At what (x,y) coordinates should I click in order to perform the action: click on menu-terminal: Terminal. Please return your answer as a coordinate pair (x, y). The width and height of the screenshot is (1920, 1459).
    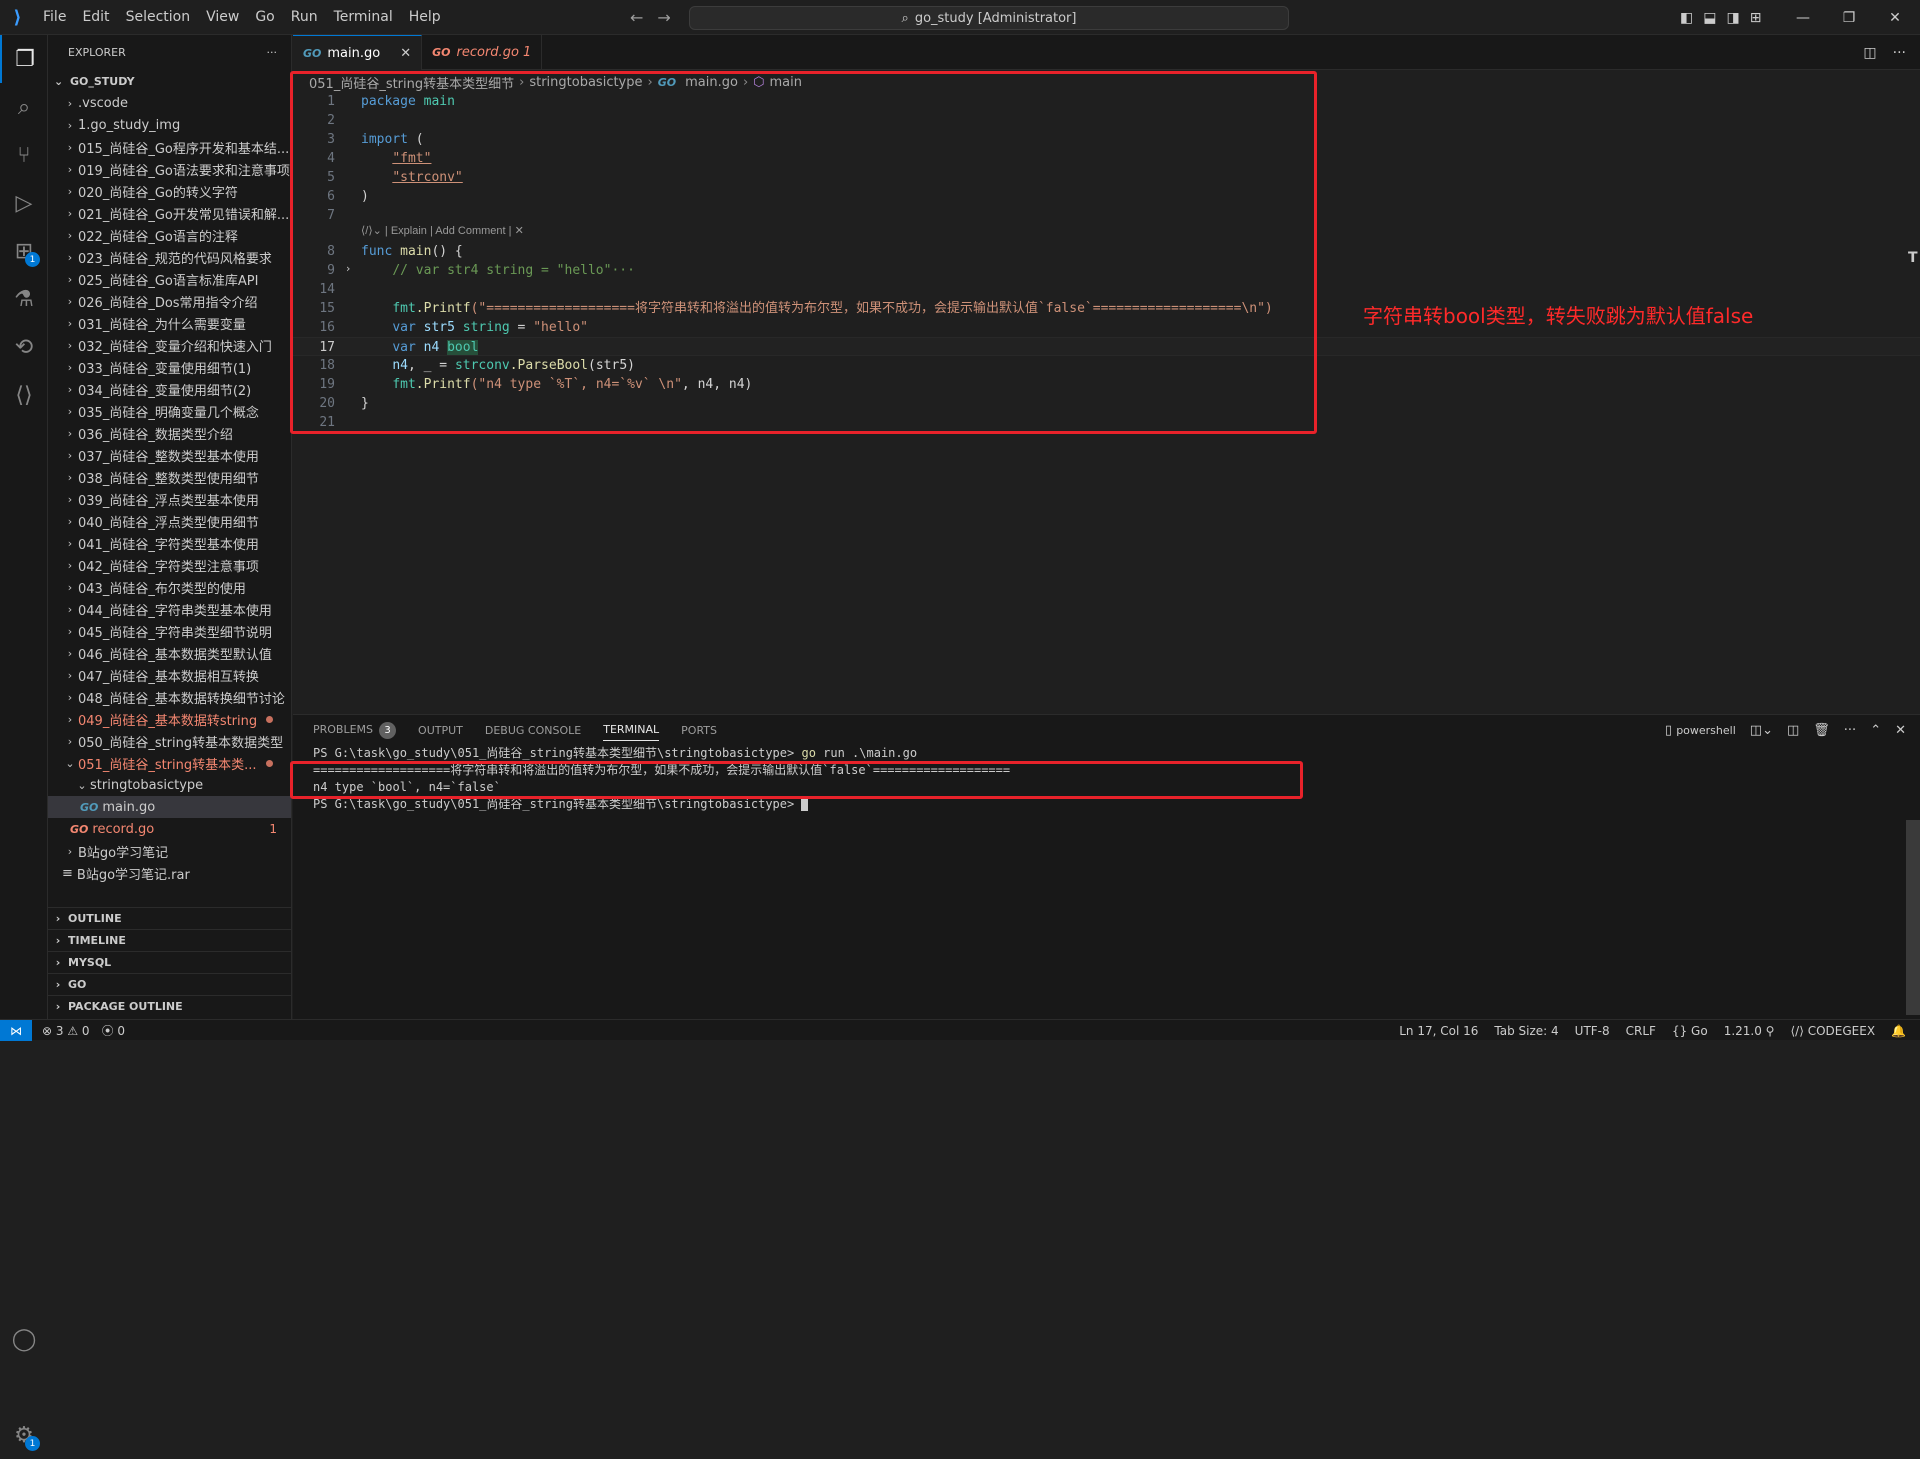
    Looking at the image, I should click on (363, 17).